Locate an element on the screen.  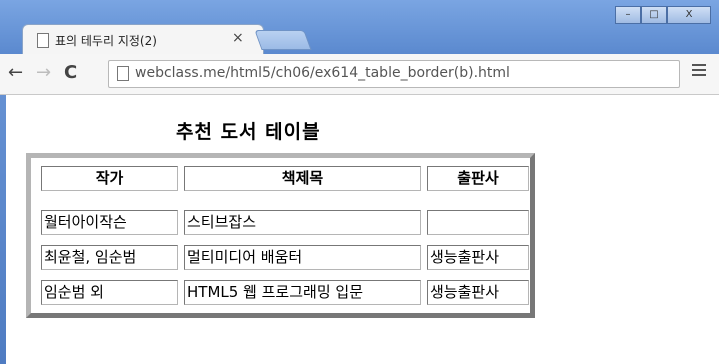
table-cell: 최윤철, 임순범 is located at coordinates (109, 257).